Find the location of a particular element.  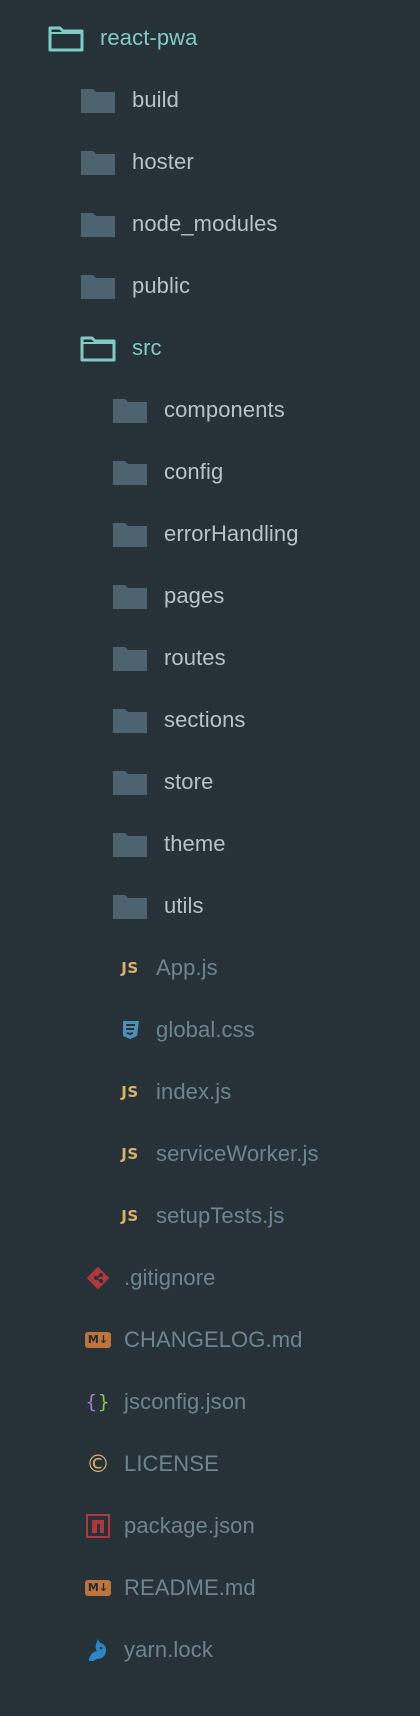

tree-item-hoster: hoster is located at coordinates (210, 162).